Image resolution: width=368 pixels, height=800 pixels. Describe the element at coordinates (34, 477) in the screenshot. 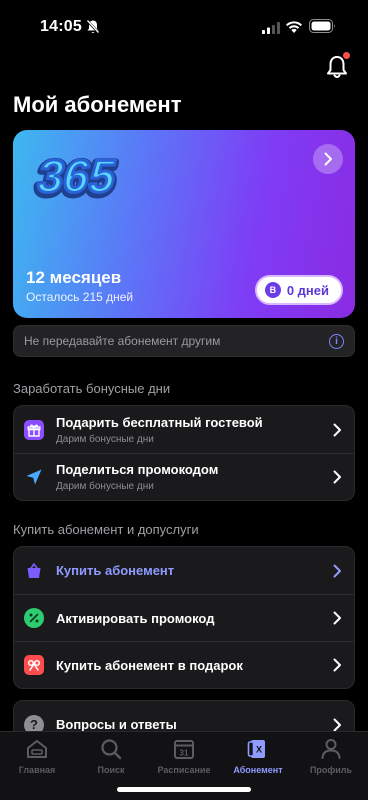

I see `send-icon` at that location.